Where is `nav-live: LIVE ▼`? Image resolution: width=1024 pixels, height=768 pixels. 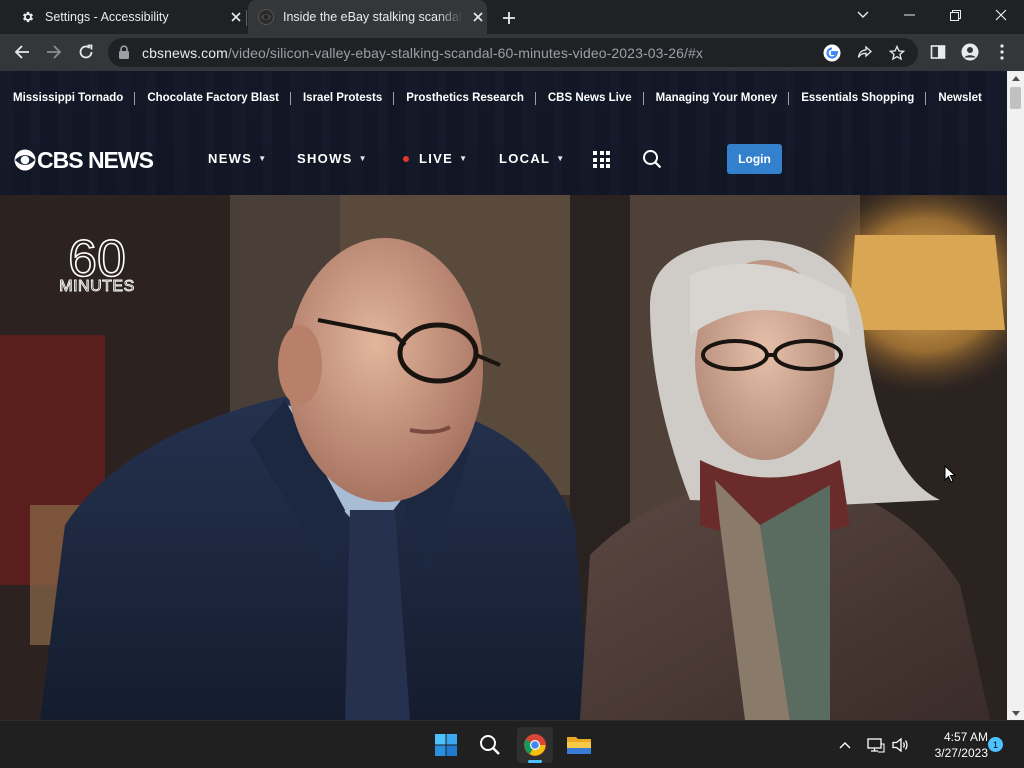
nav-live: LIVE ▼ is located at coordinates (435, 158).